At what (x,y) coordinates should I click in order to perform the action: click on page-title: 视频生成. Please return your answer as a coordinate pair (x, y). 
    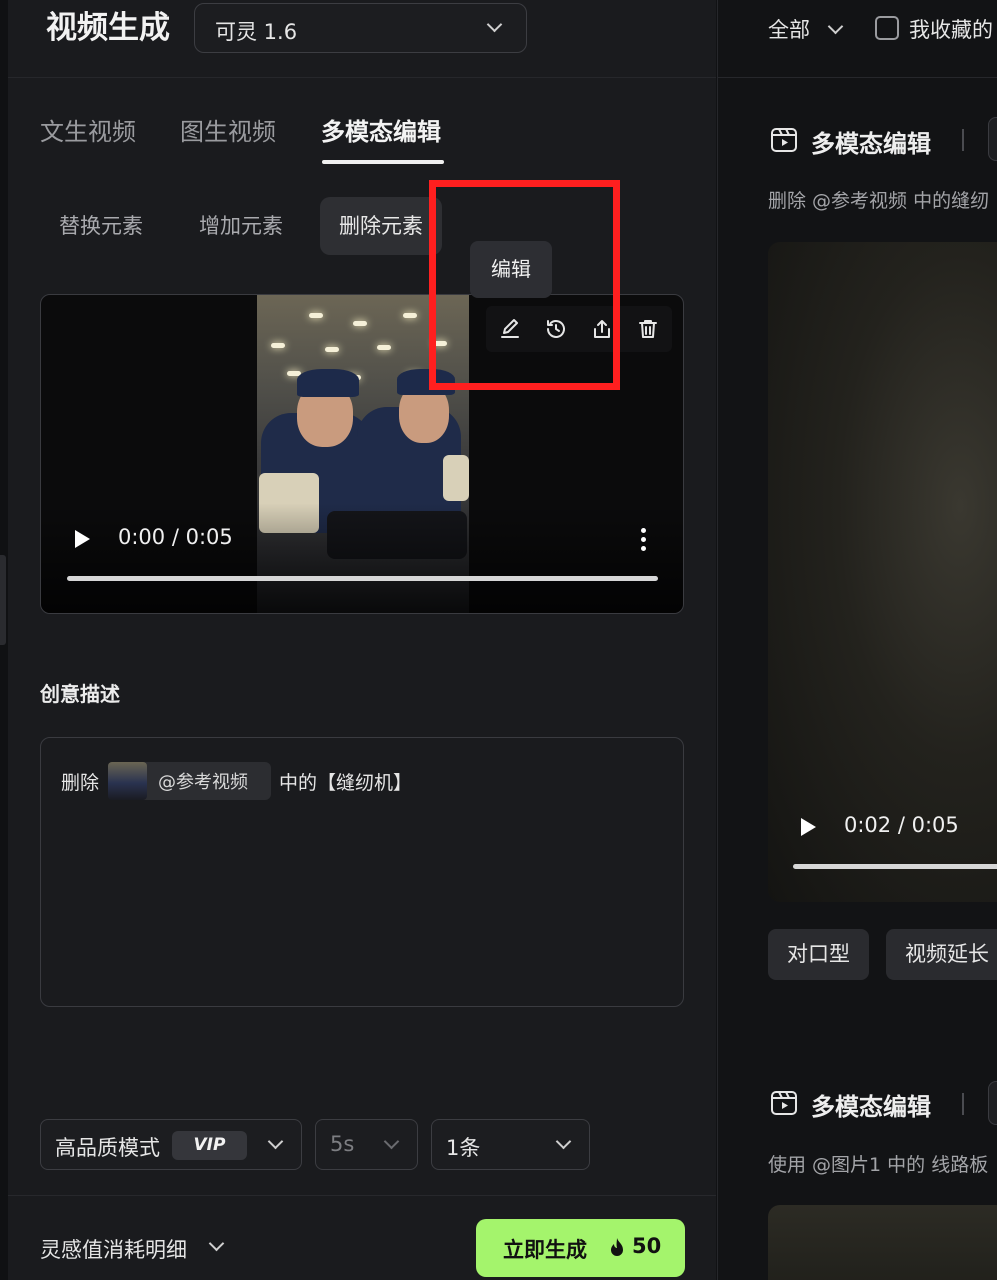
    Looking at the image, I should click on (108, 28).